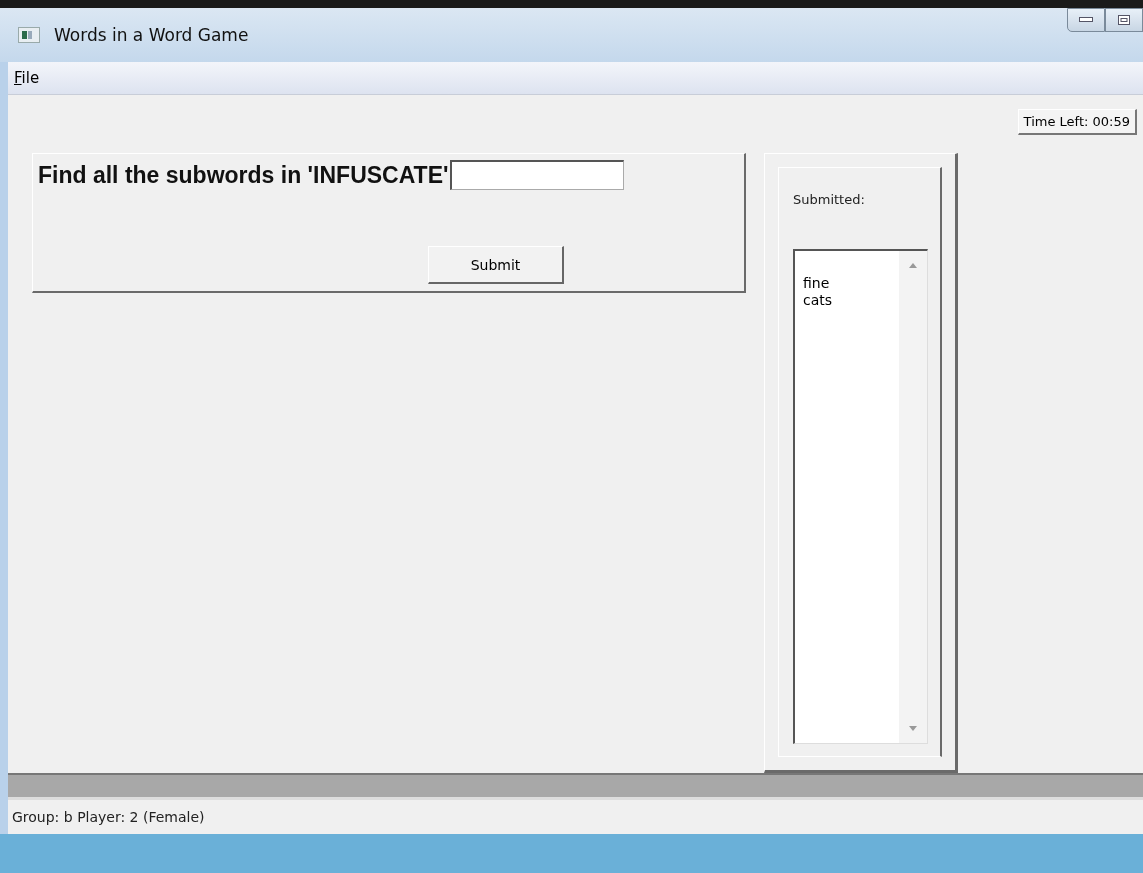 The image size is (1143, 873). I want to click on submitted-word: cats, so click(818, 300).